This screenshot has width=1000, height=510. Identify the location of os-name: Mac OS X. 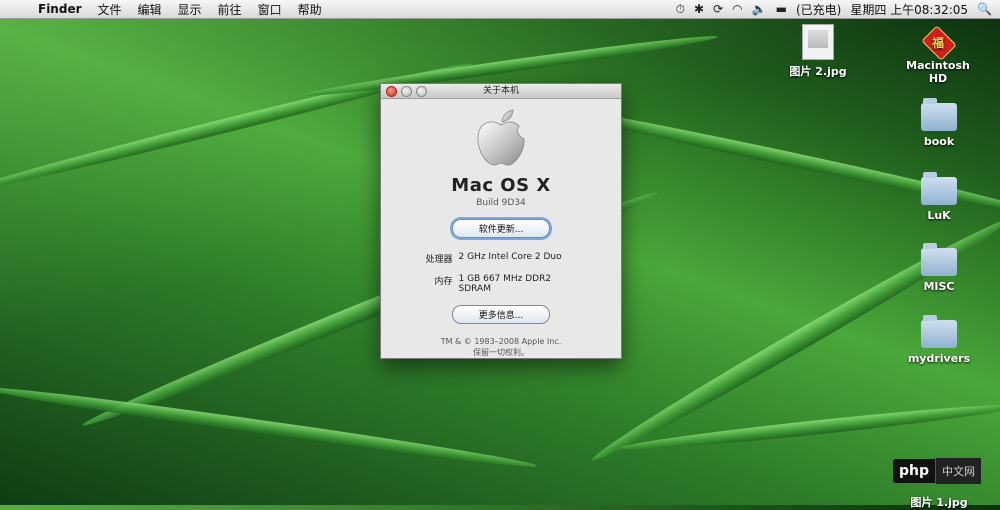
(501, 185).